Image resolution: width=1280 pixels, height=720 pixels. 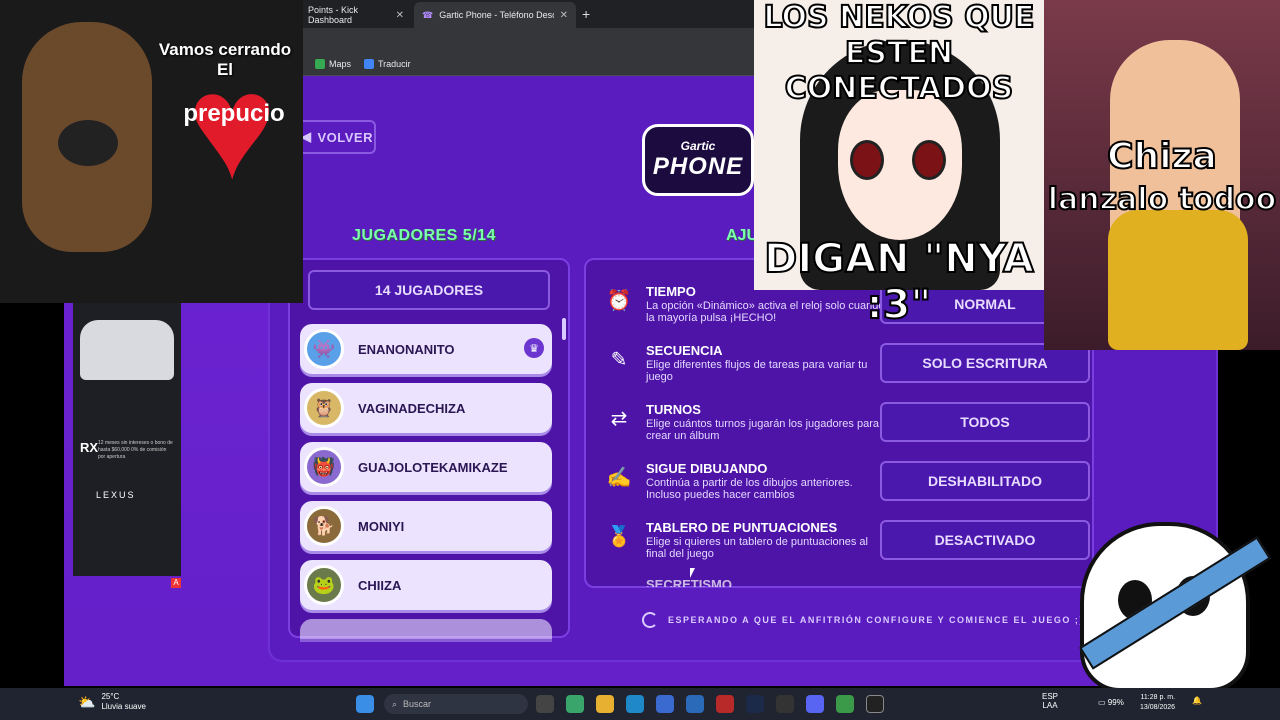 What do you see at coordinates (324, 585) in the screenshot?
I see `creature-icon: 🐸` at bounding box center [324, 585].